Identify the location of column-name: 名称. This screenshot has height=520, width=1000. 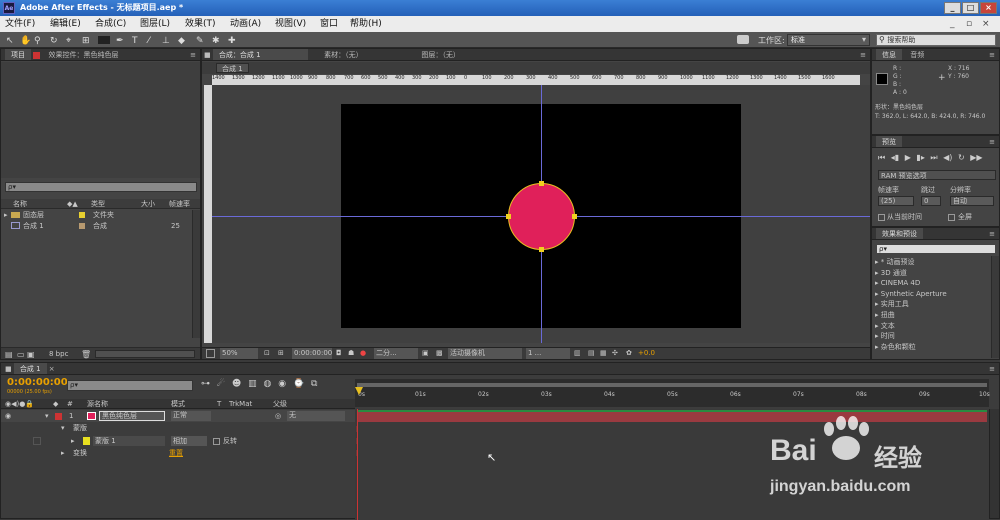
(20, 204).